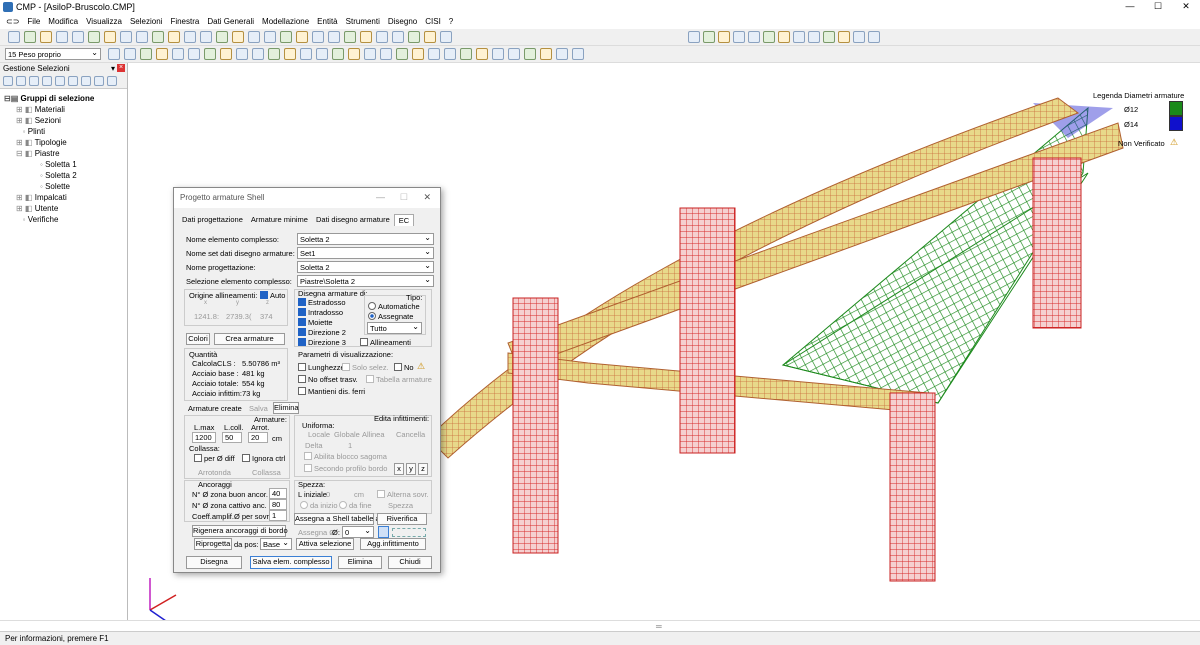 The width and height of the screenshot is (1200, 645). What do you see at coordinates (451, 21) in the screenshot?
I see `menu-help: ?` at bounding box center [451, 21].